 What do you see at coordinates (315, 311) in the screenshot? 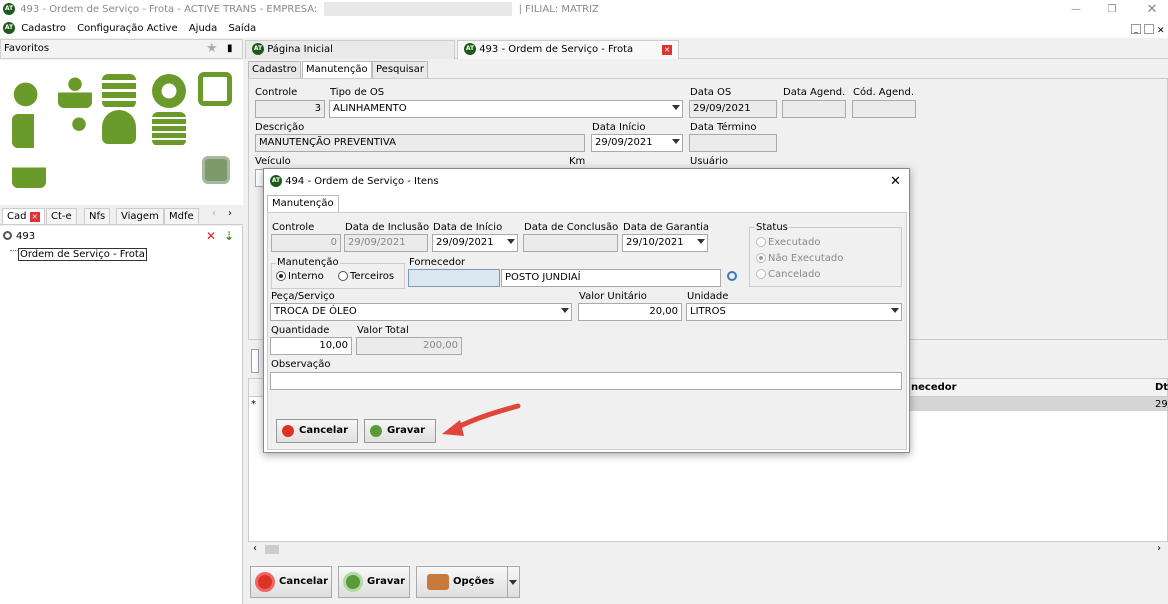
I see `peca-value: TROCA DE ÓLEO` at bounding box center [315, 311].